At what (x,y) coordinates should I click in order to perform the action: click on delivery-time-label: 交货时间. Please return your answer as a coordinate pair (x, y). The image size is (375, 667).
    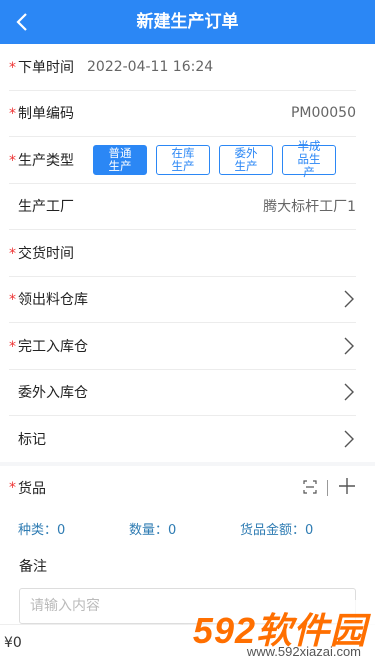
    Looking at the image, I should click on (46, 253).